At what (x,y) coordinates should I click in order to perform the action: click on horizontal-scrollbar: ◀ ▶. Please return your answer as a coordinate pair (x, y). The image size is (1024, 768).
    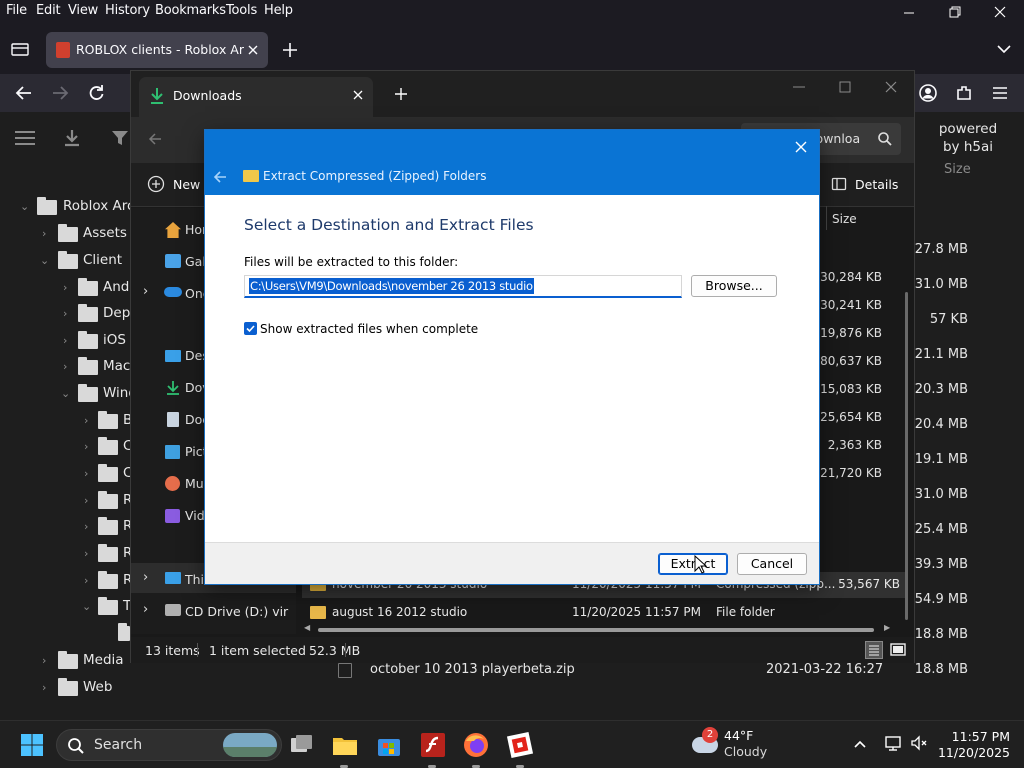
    Looking at the image, I should click on (604, 628).